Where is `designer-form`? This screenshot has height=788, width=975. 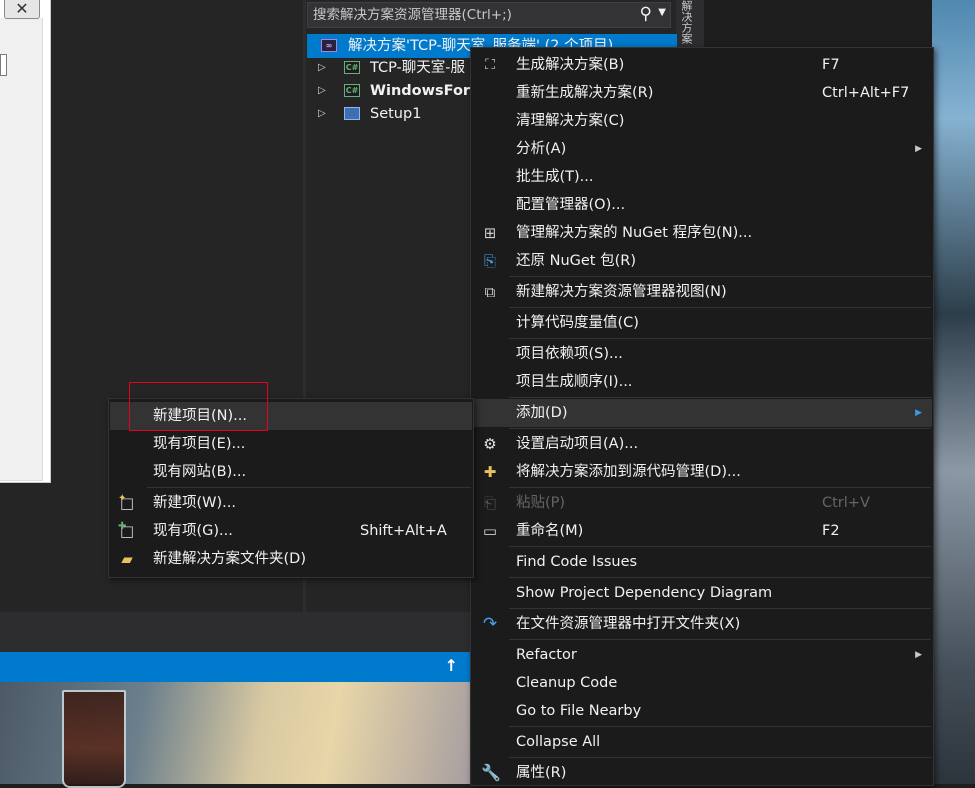
designer-form is located at coordinates (25, 241).